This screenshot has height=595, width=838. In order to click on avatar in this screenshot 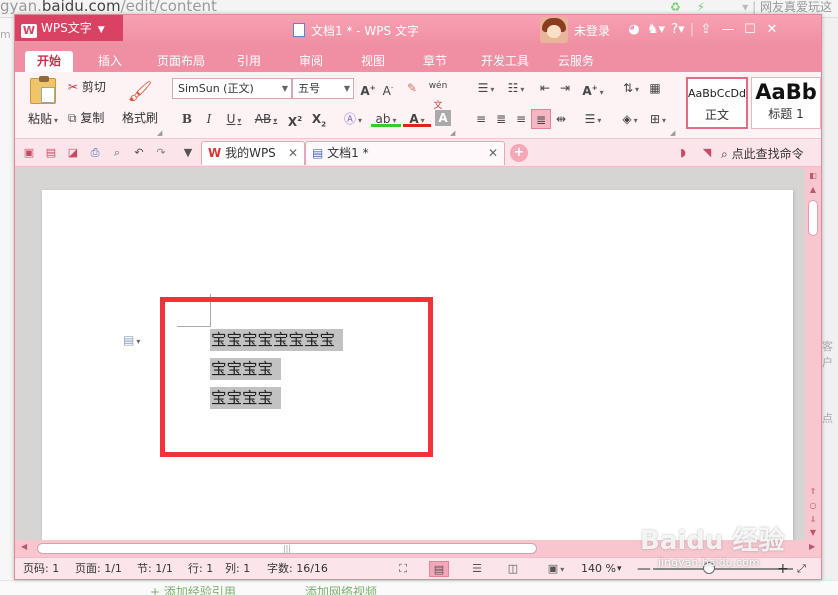, I will do `click(554, 30)`.